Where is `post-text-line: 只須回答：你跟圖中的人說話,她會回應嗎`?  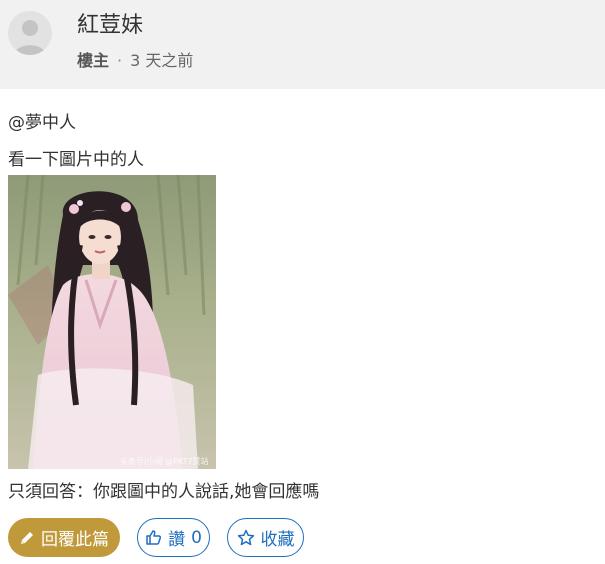
post-text-line: 只須回答：你跟圖中的人說話,她會回應嗎 is located at coordinates (164, 492).